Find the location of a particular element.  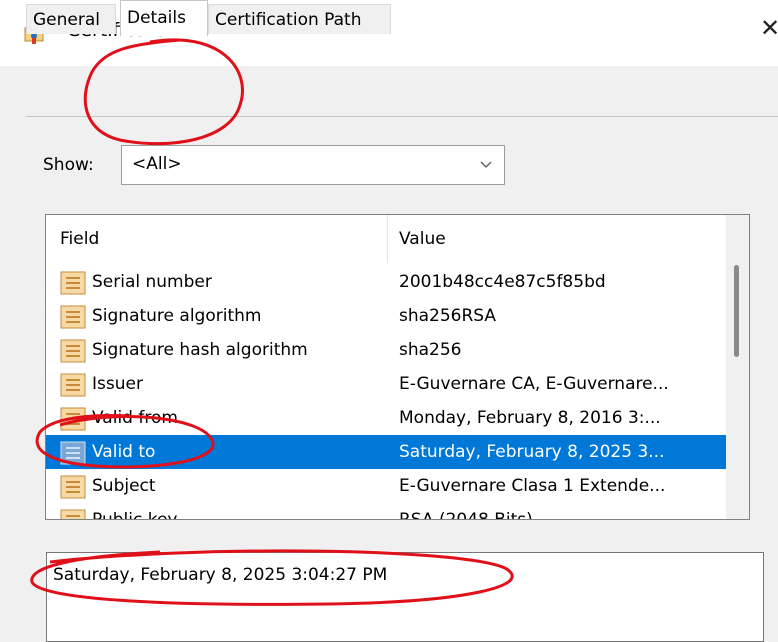

list-header: Field Value is located at coordinates (385, 240).